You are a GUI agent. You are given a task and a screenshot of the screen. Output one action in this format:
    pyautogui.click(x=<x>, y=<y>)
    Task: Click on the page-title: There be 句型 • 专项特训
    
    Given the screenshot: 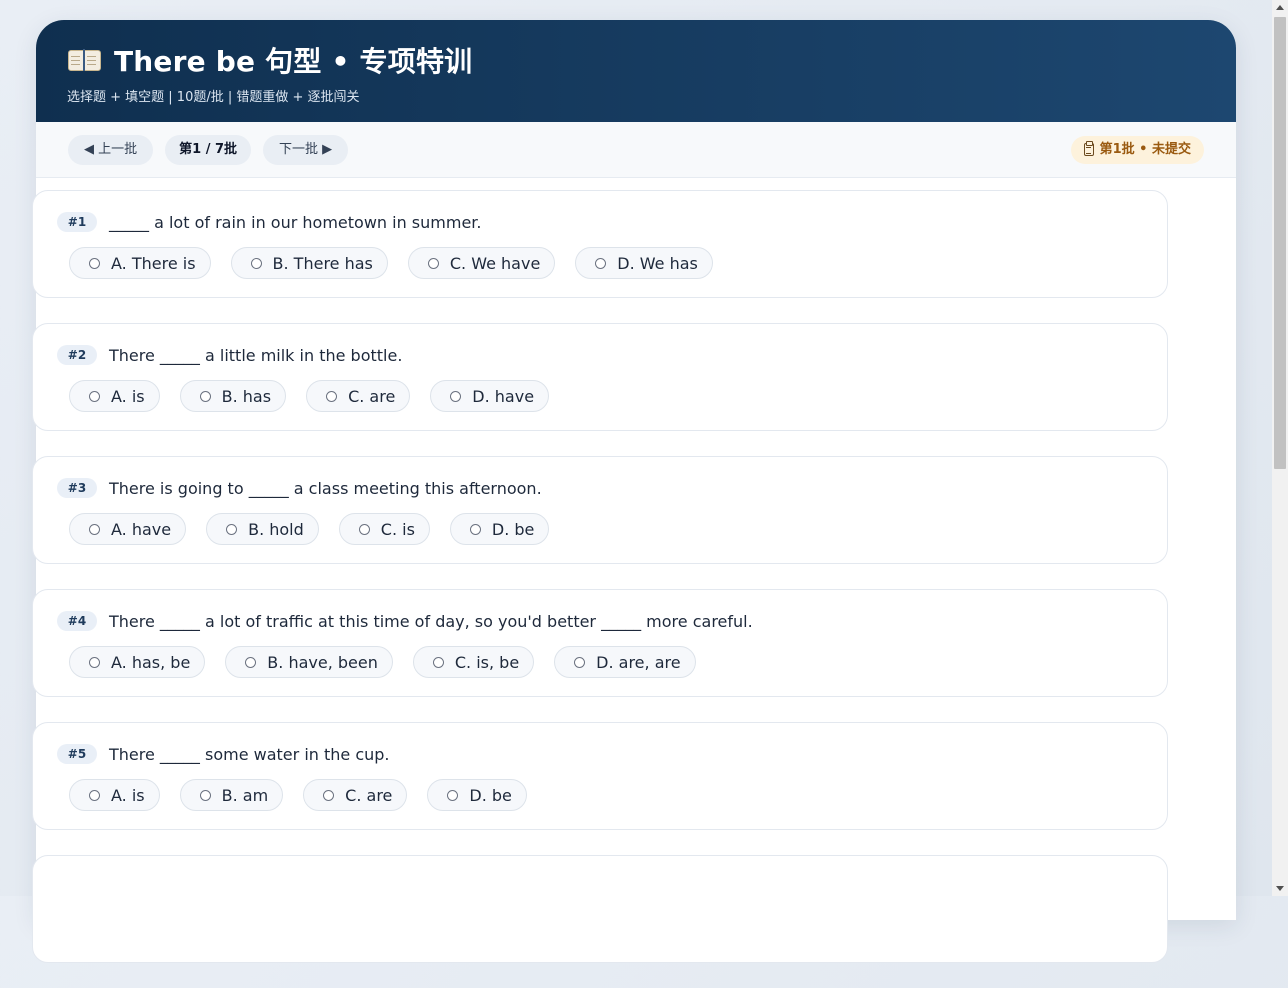 What is the action you would take?
    pyautogui.click(x=293, y=61)
    